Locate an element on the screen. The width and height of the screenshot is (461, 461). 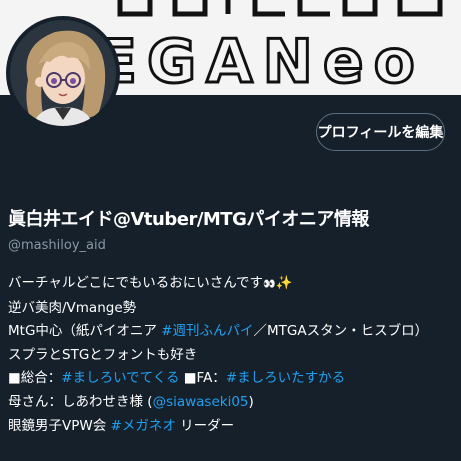
bio-line-6: 母さん：しあわせき様 (@siawaseki05) is located at coordinates (233, 403).